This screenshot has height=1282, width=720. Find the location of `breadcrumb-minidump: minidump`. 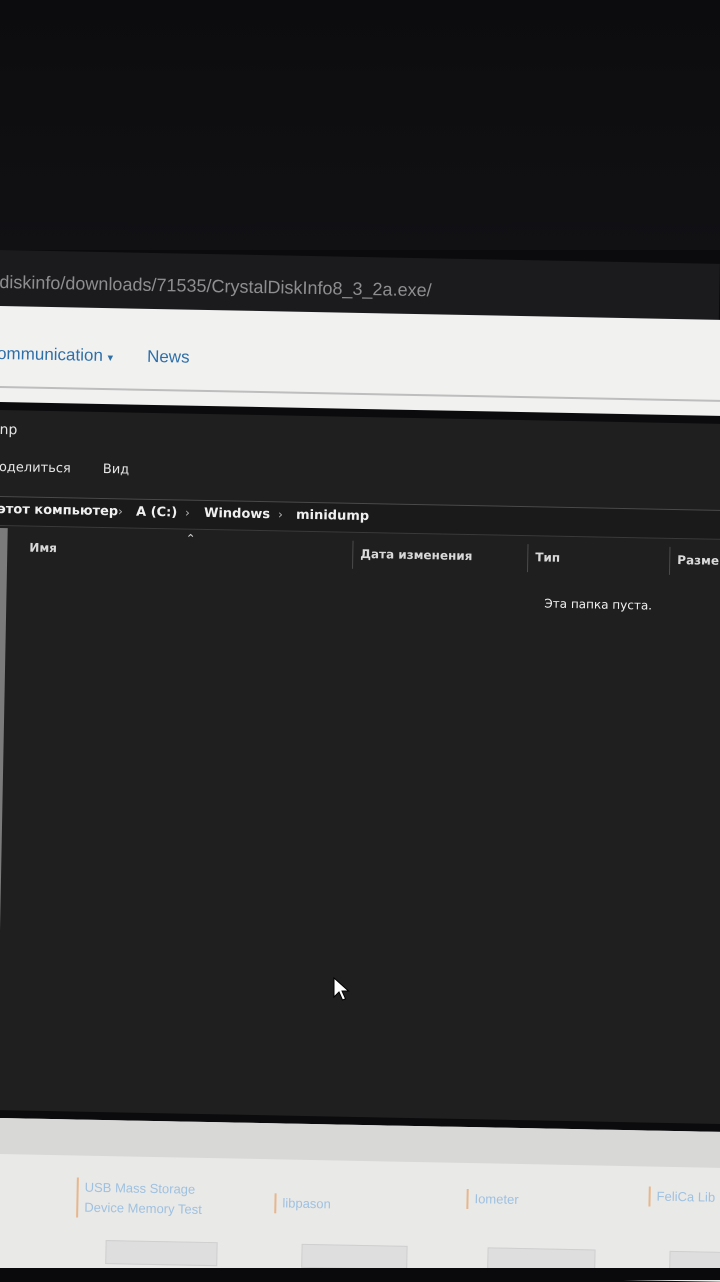

breadcrumb-minidump: minidump is located at coordinates (332, 516).